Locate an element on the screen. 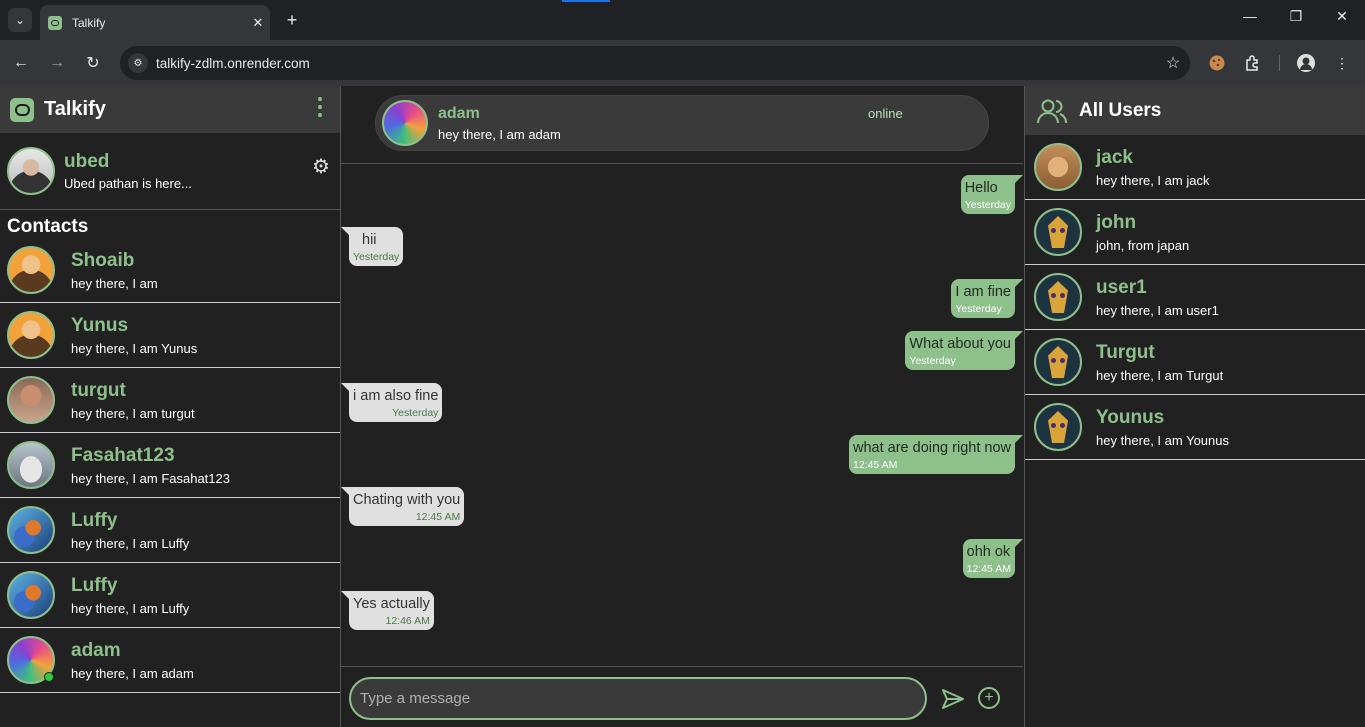 This screenshot has height=727, width=1365. back-button: ← is located at coordinates (21, 63).